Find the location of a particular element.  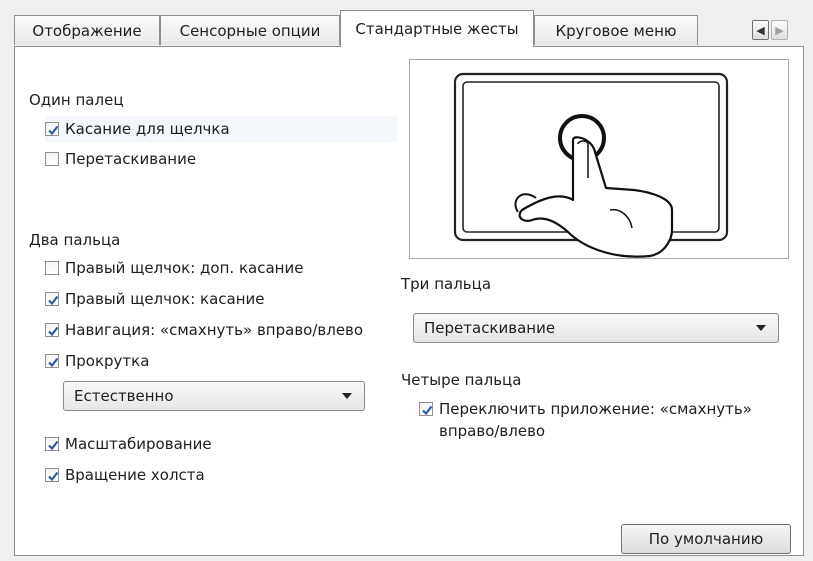

select-value: Естественно is located at coordinates (124, 396).